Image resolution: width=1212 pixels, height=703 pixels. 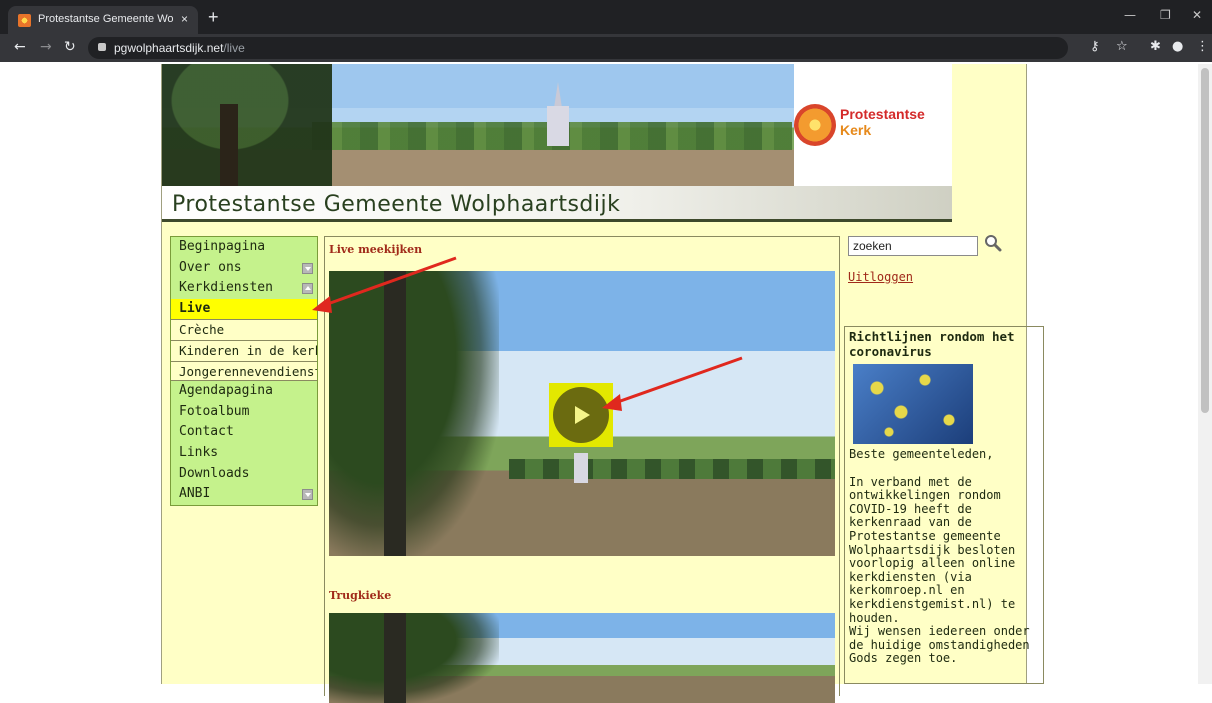 I want to click on arrow-to-play-head, so click(x=612, y=402).